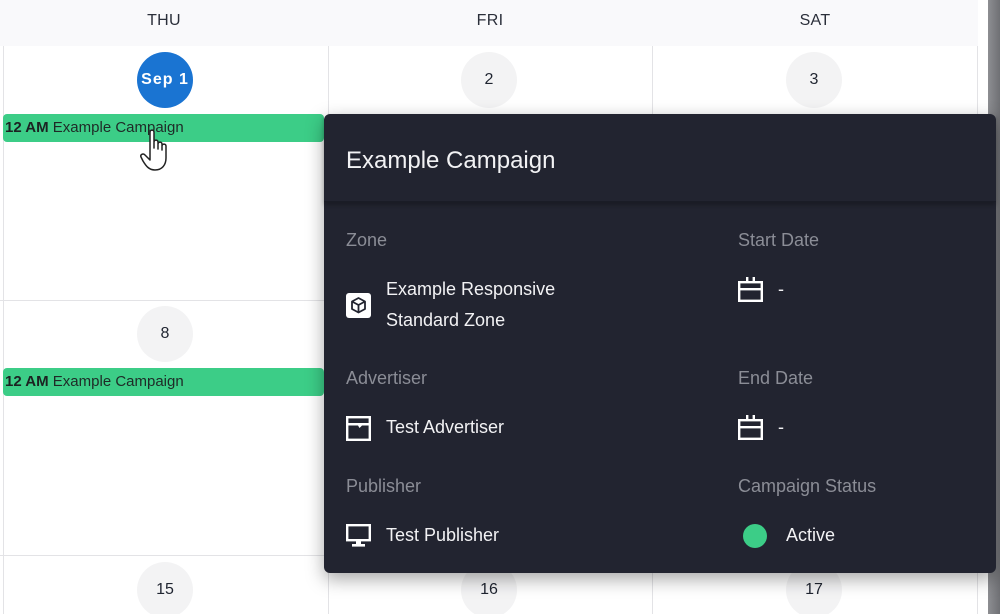 This screenshot has height=614, width=1000. What do you see at coordinates (776, 378) in the screenshot?
I see `end-date-label: End Date` at bounding box center [776, 378].